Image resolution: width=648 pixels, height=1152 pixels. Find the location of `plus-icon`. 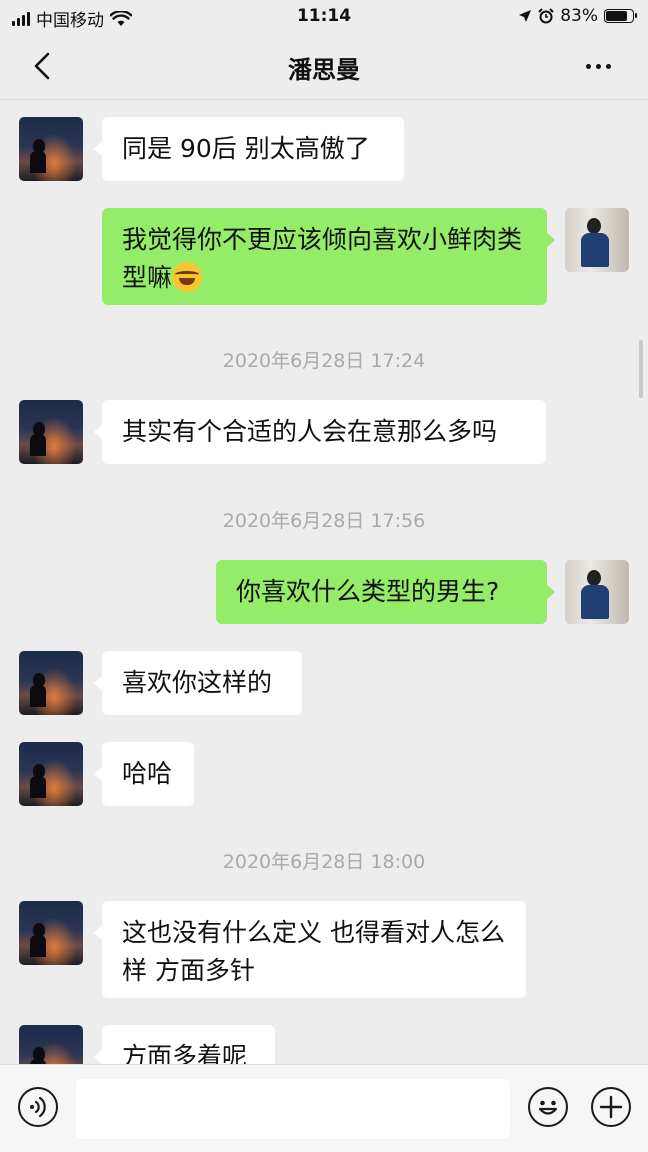

plus-icon is located at coordinates (611, 1107).